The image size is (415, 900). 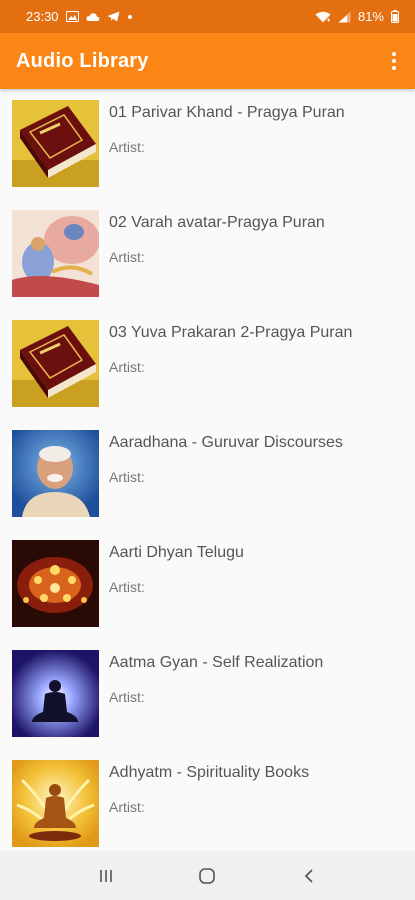 What do you see at coordinates (130, 17) in the screenshot?
I see `dot-icon` at bounding box center [130, 17].